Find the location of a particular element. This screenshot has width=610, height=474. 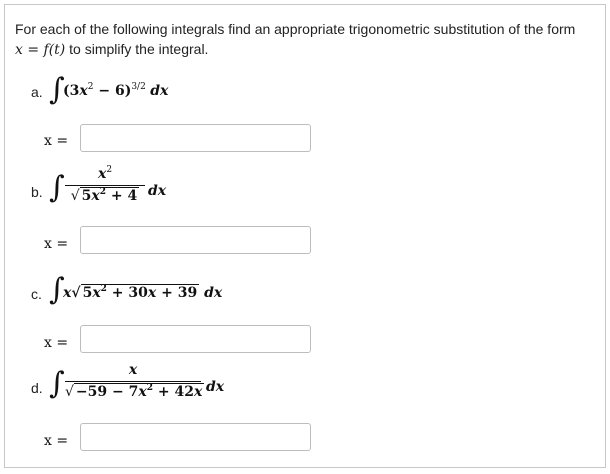

part-d-letter: d. is located at coordinates (37, 388).